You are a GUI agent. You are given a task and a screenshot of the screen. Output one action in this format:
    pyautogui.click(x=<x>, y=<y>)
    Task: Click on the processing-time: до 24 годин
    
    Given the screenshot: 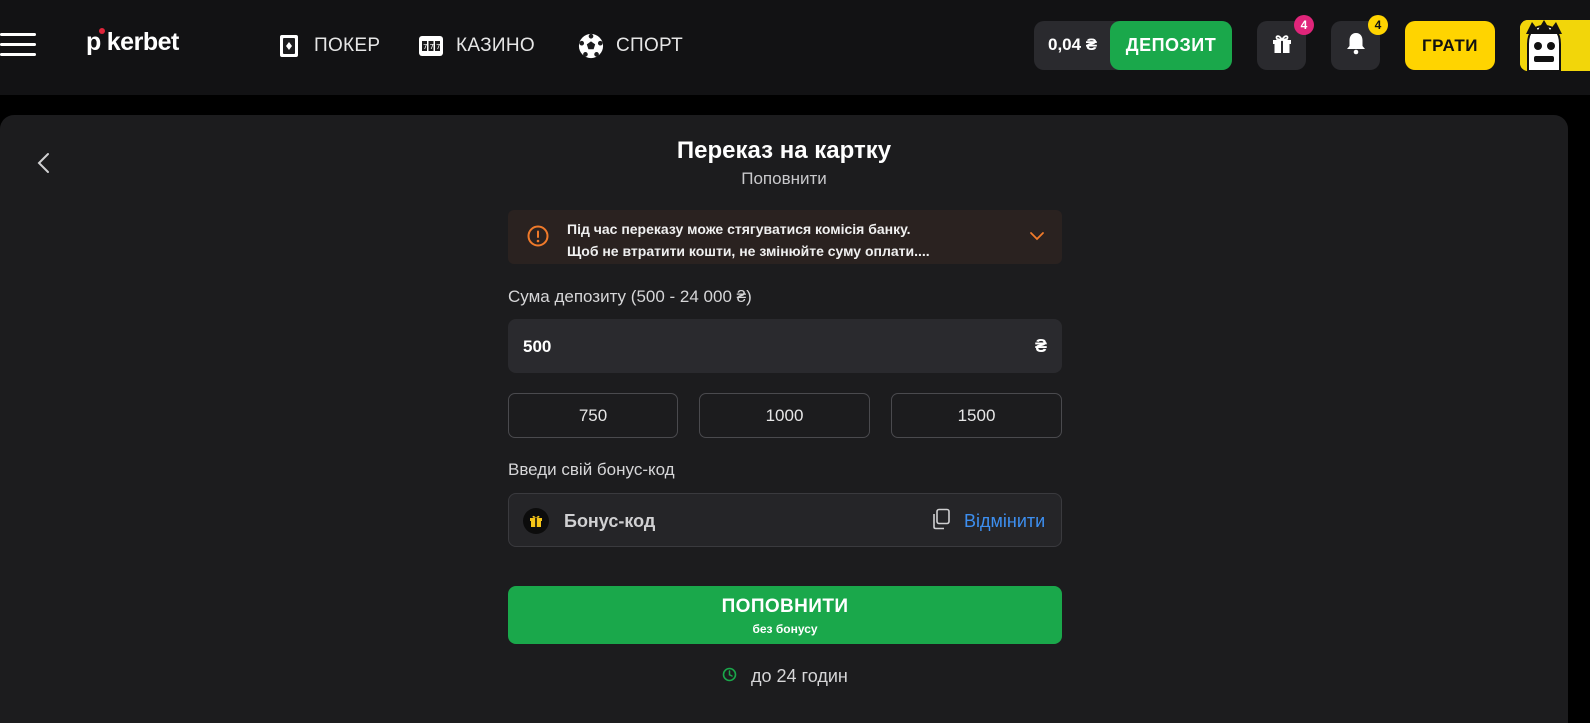 What is the action you would take?
    pyautogui.click(x=785, y=676)
    